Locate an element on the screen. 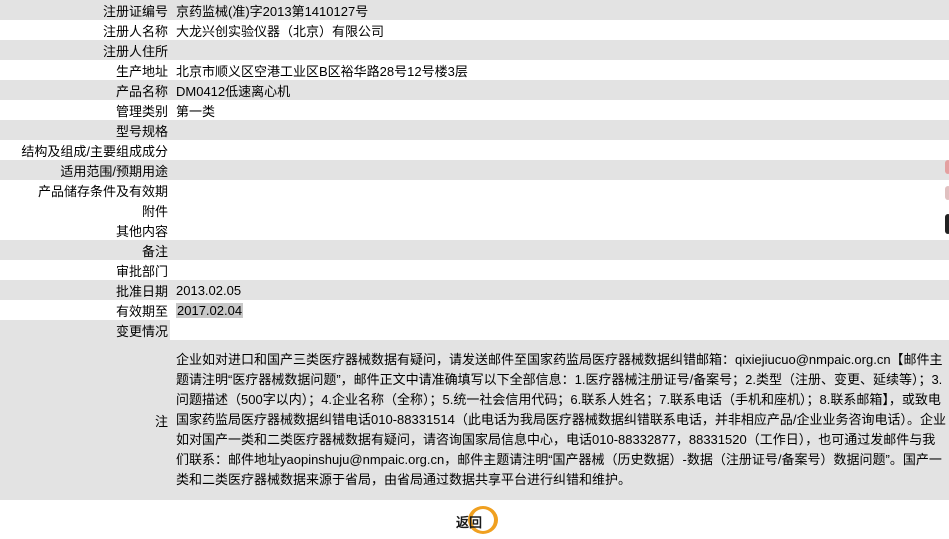  row-change-history: 变更情况 is located at coordinates (474, 330).